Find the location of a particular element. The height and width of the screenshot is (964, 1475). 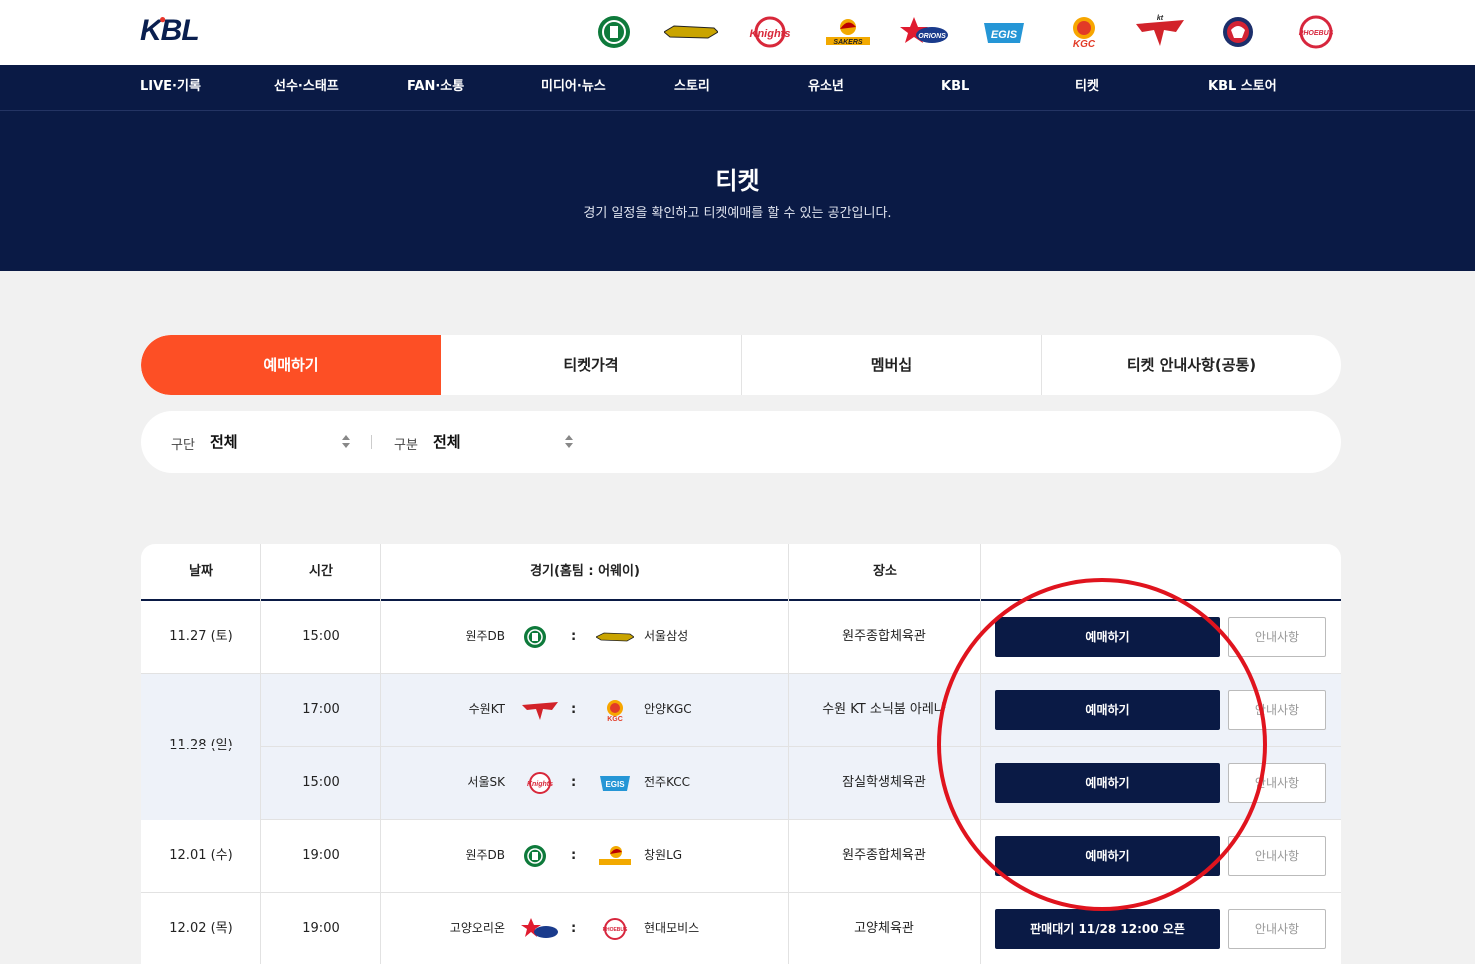

venue: 고양체육관 is located at coordinates (884, 928).